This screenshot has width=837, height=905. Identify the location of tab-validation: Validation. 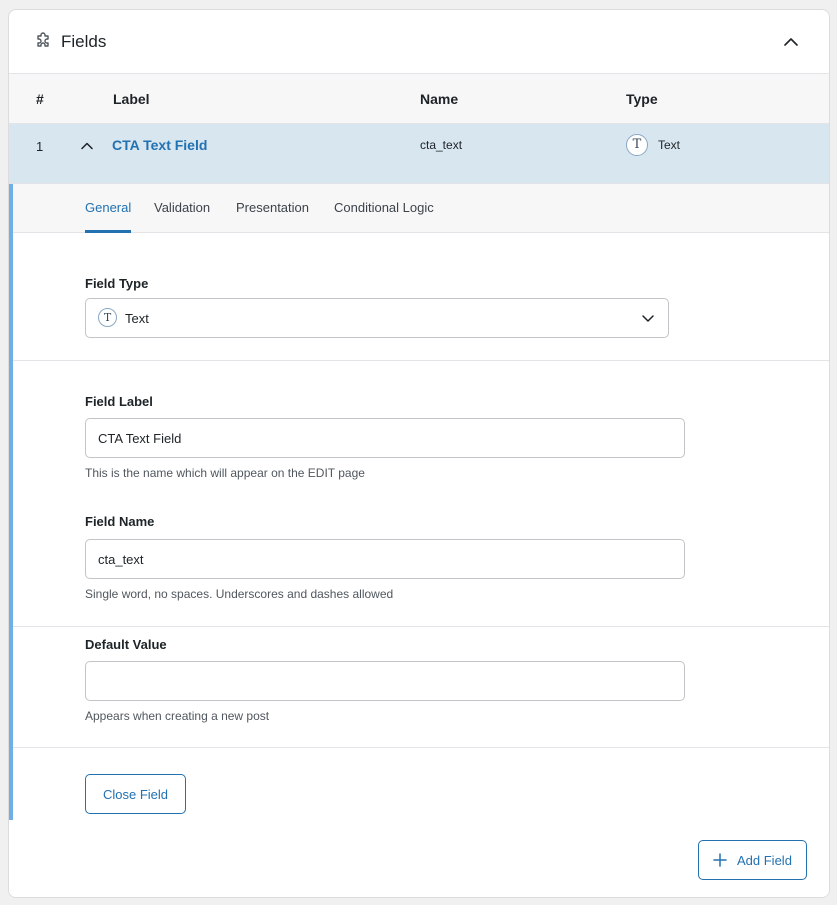
(182, 216).